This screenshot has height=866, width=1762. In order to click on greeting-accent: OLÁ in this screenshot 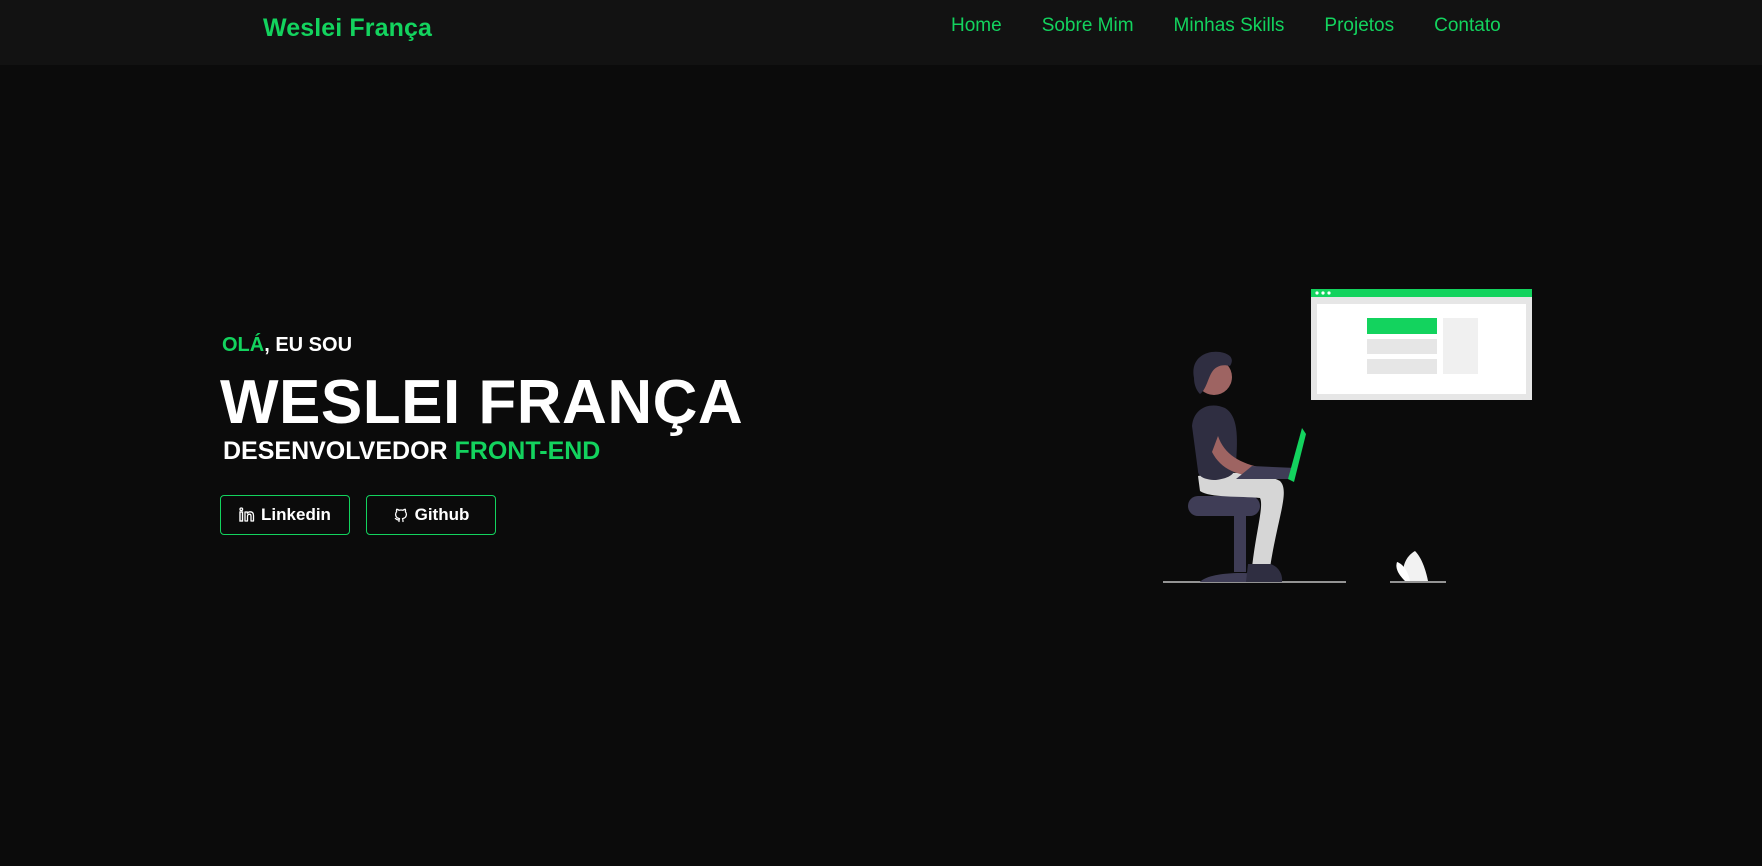, I will do `click(243, 345)`.